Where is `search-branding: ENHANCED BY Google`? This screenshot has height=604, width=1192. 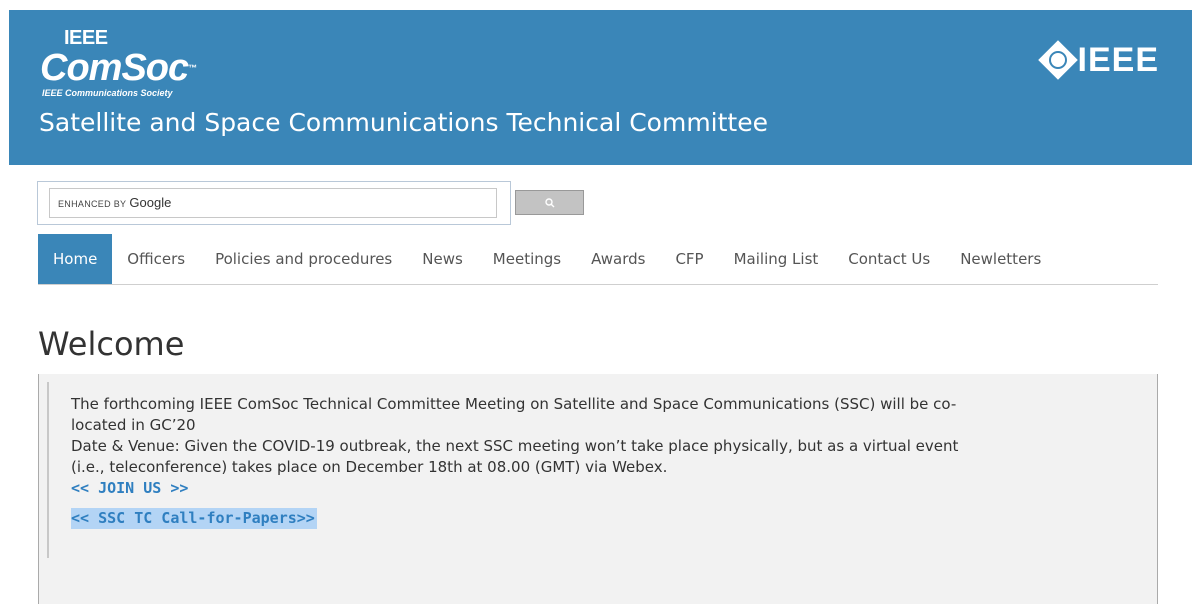
search-branding: ENHANCED BY Google is located at coordinates (115, 202).